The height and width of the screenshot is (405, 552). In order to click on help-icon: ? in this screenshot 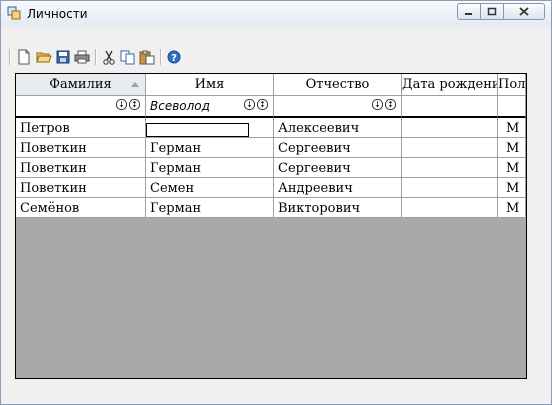, I will do `click(174, 57)`.